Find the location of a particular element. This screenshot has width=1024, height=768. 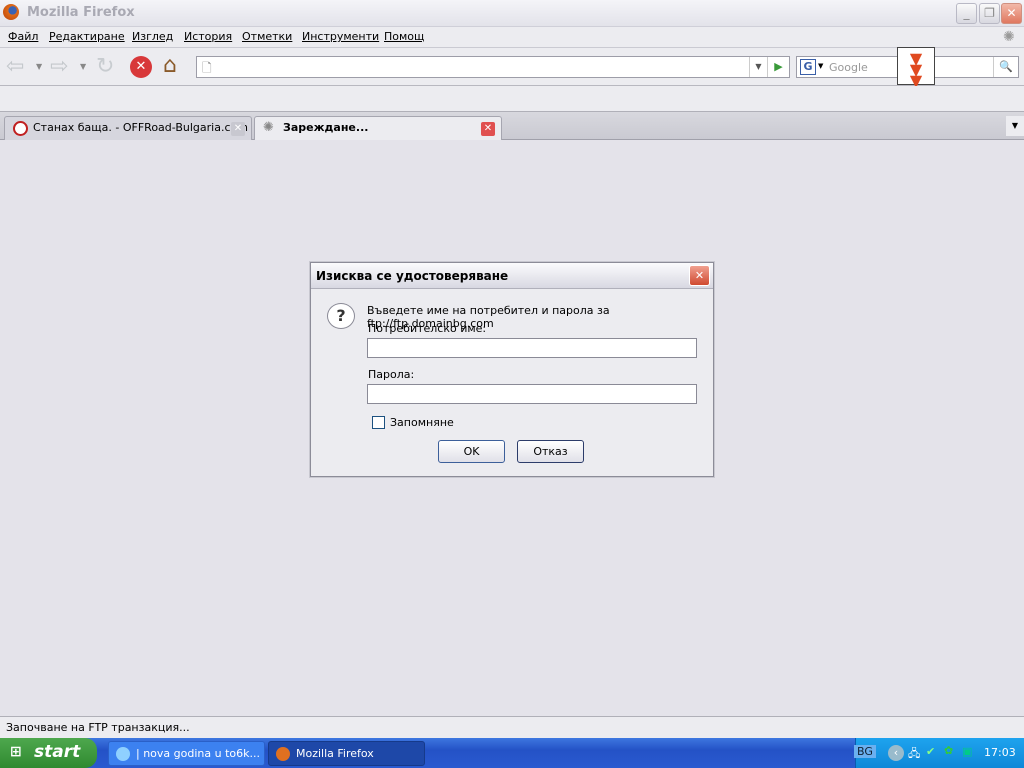

start-label: start is located at coordinates (57, 752).